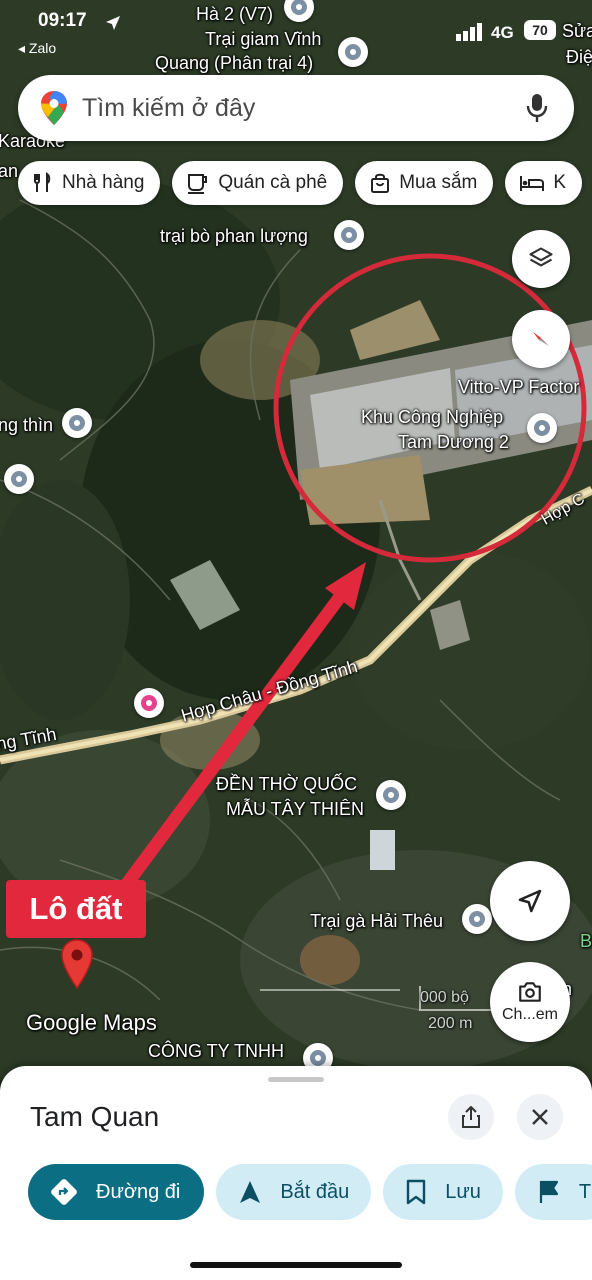 This screenshot has height=1280, width=592. Describe the element at coordinates (304, 108) in the screenshot. I see `search-input: Tìm kiếm ở đây` at that location.